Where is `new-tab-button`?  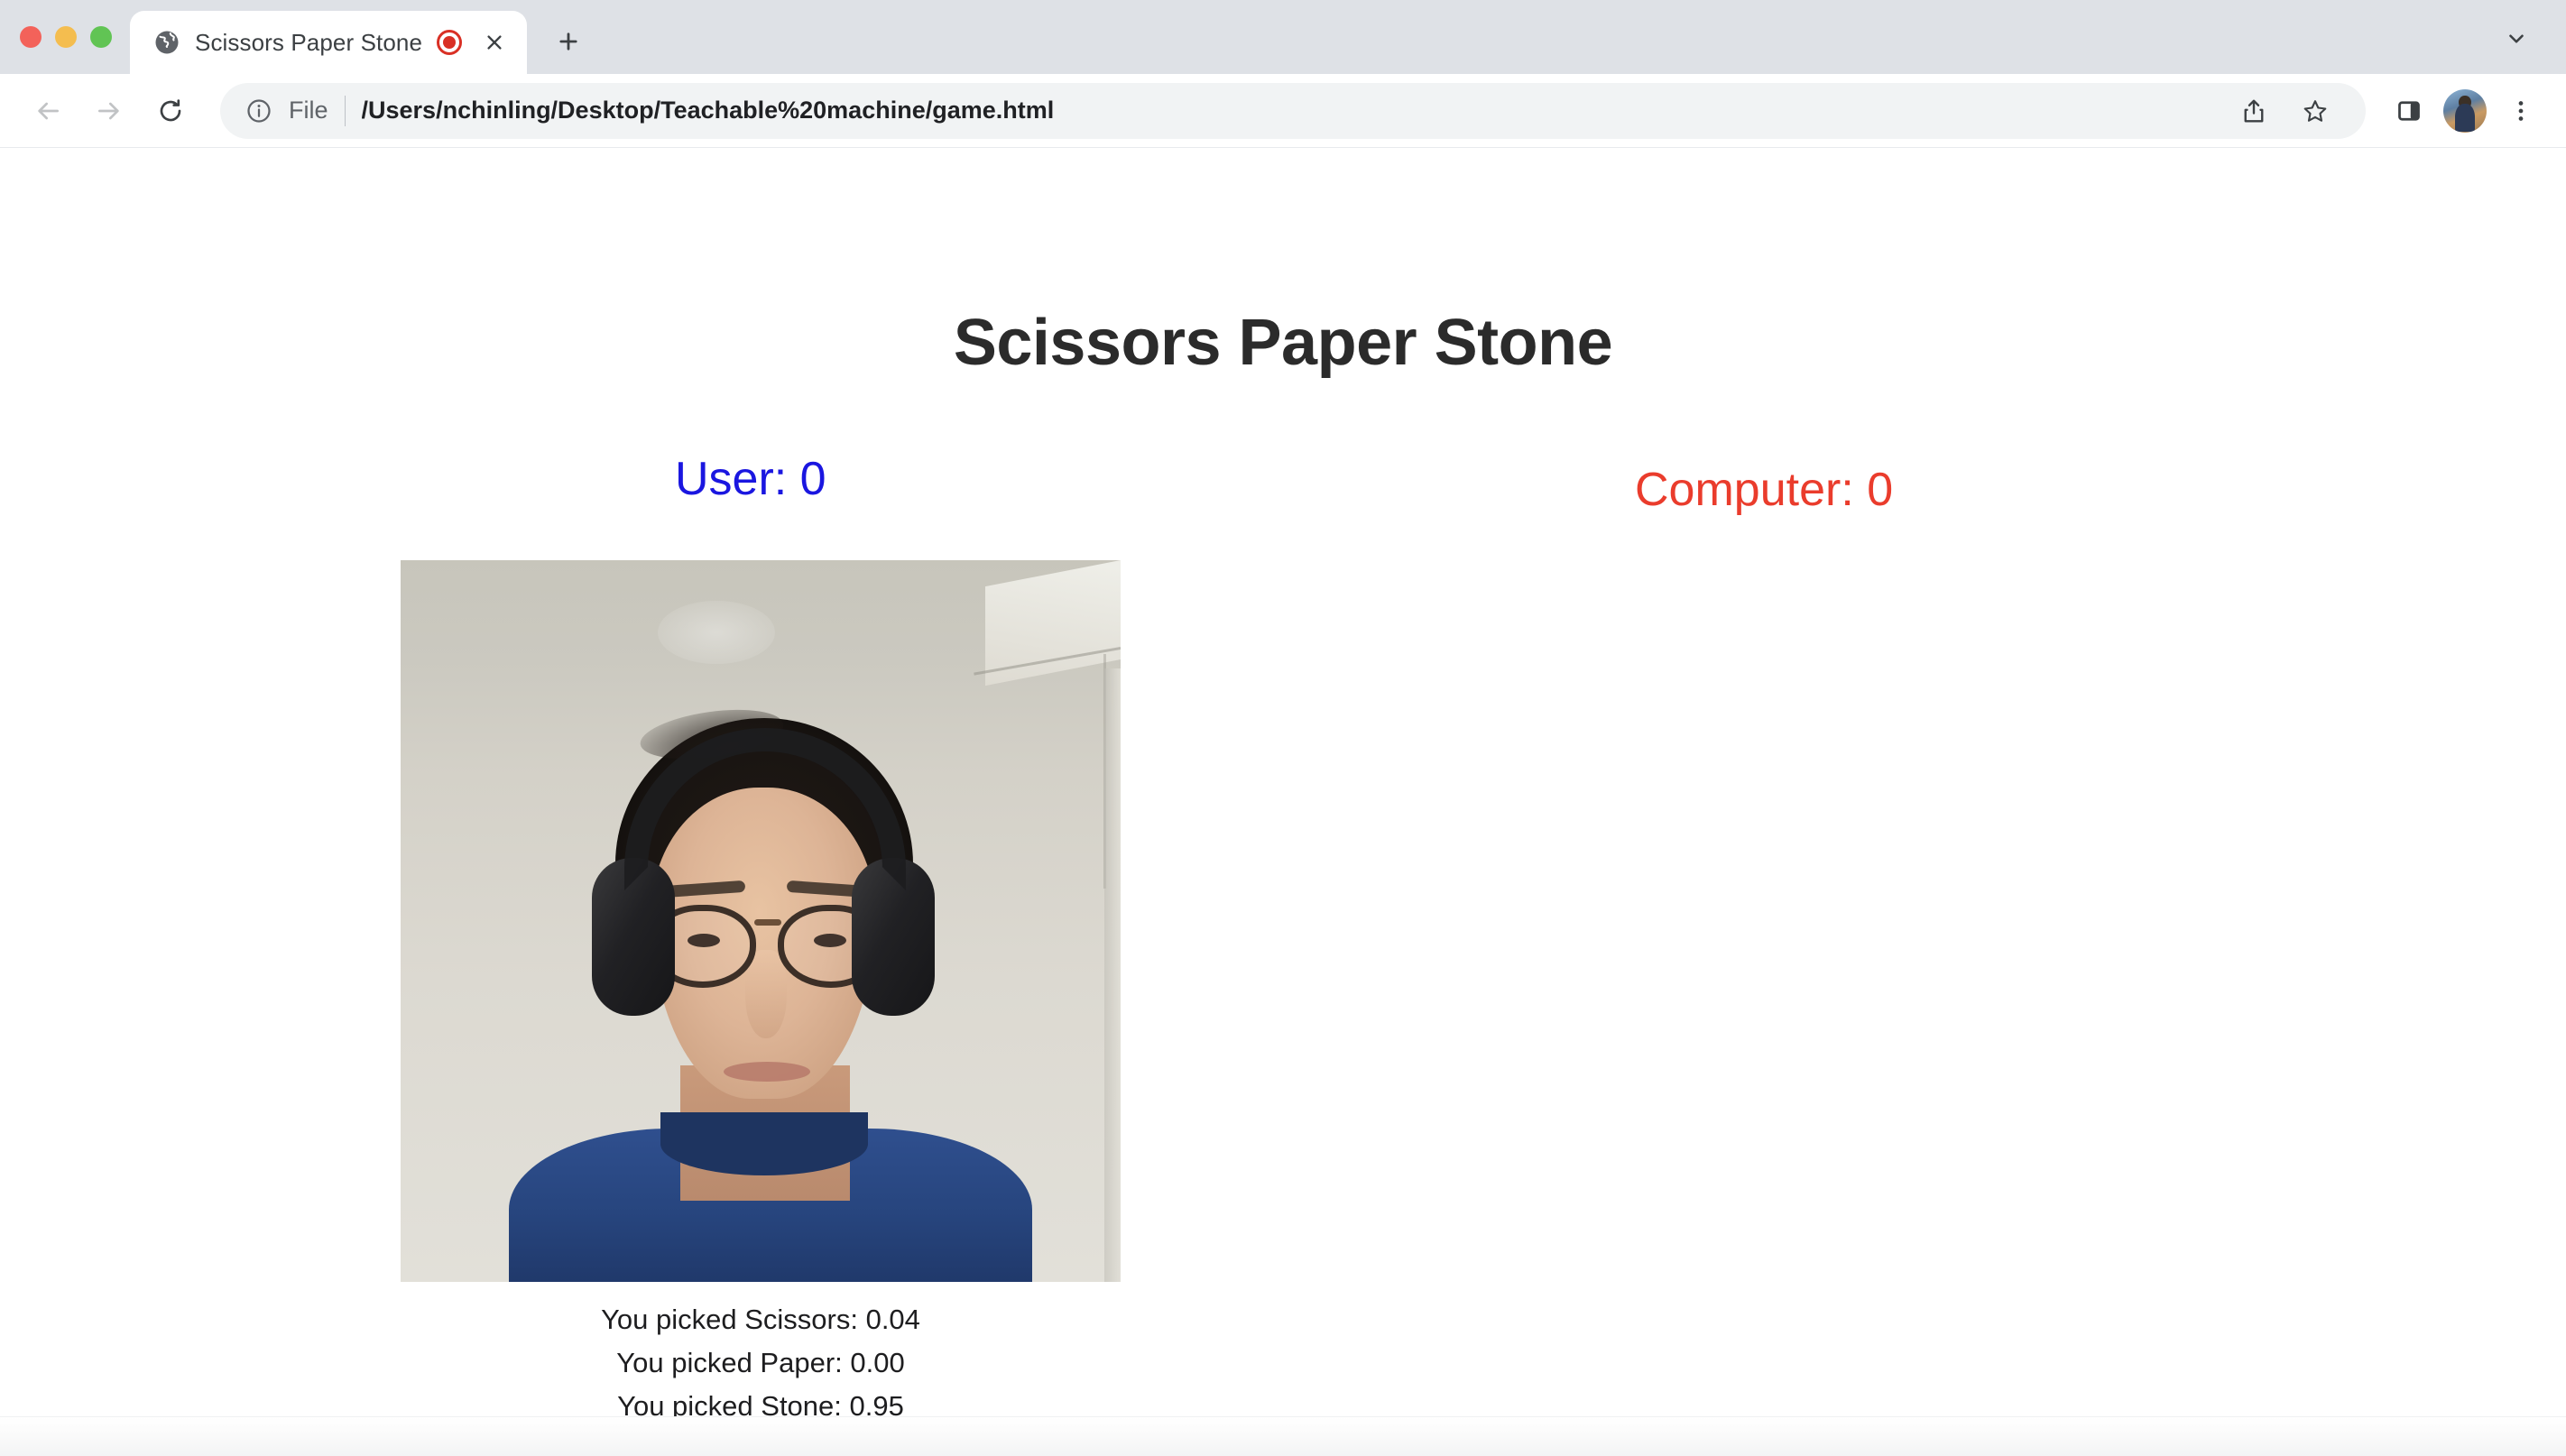
new-tab-button is located at coordinates (568, 41).